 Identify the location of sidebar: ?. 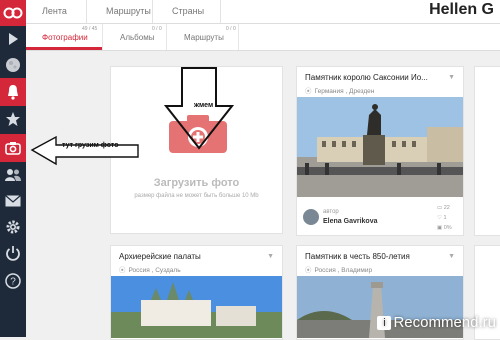
(13, 168).